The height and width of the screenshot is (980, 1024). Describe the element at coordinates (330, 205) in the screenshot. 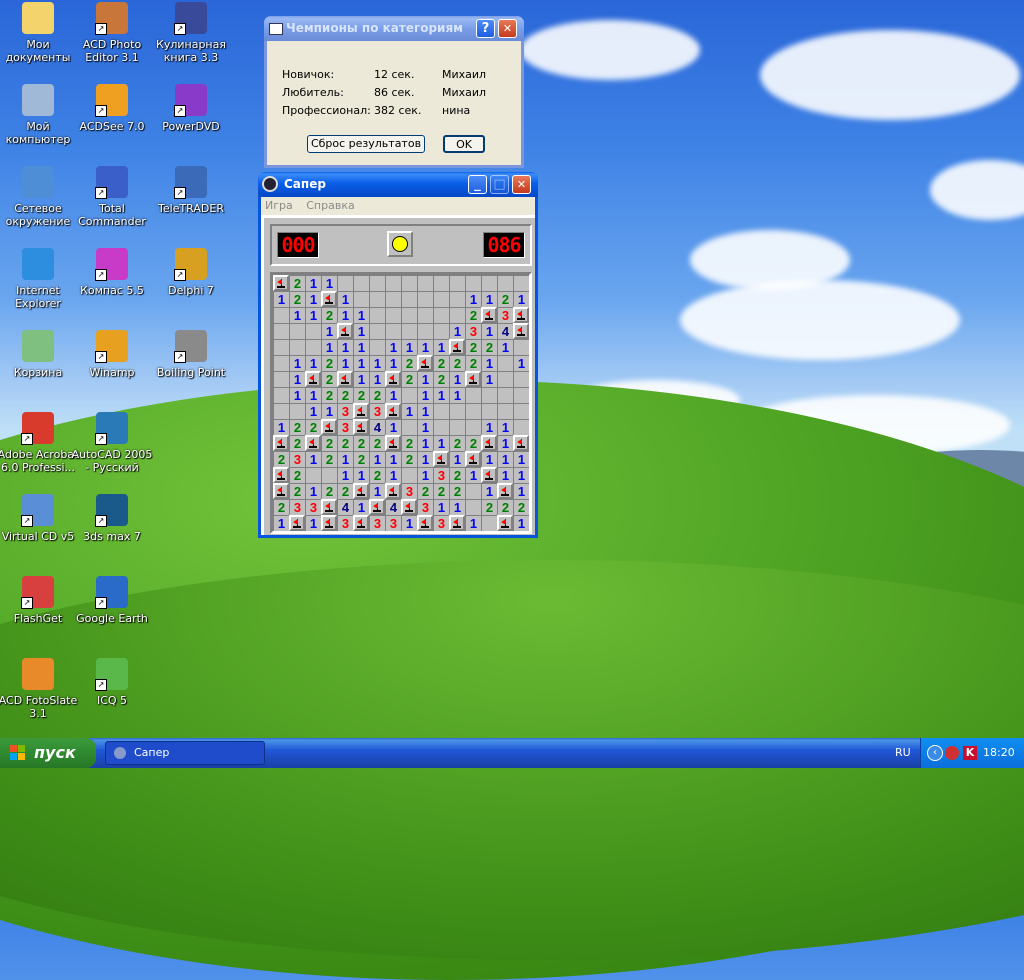

I see `menu-help: Справка` at that location.